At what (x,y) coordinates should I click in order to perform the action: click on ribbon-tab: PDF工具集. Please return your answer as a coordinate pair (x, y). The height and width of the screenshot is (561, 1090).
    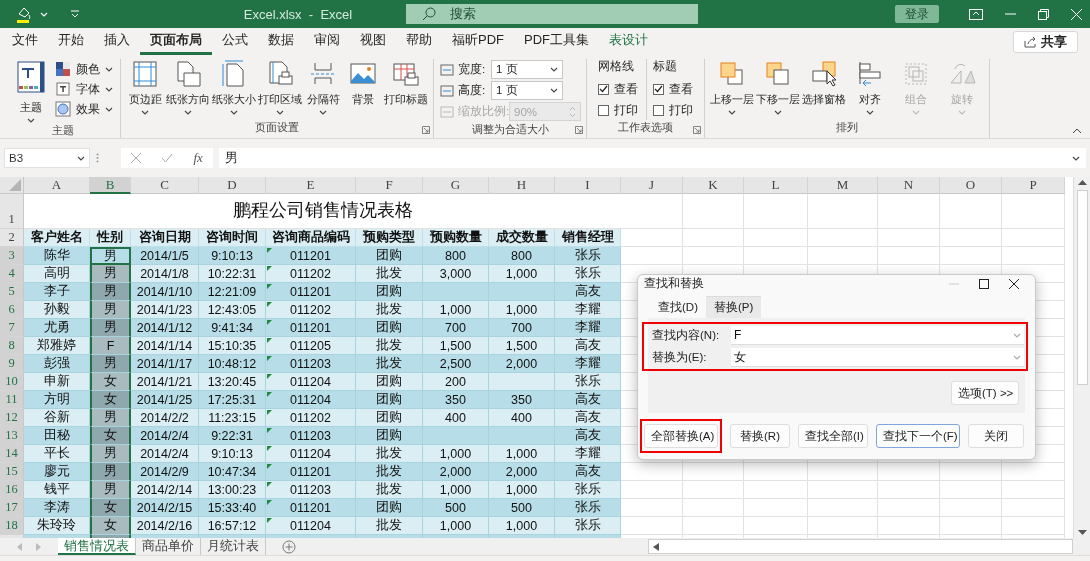
    Looking at the image, I should click on (556, 43).